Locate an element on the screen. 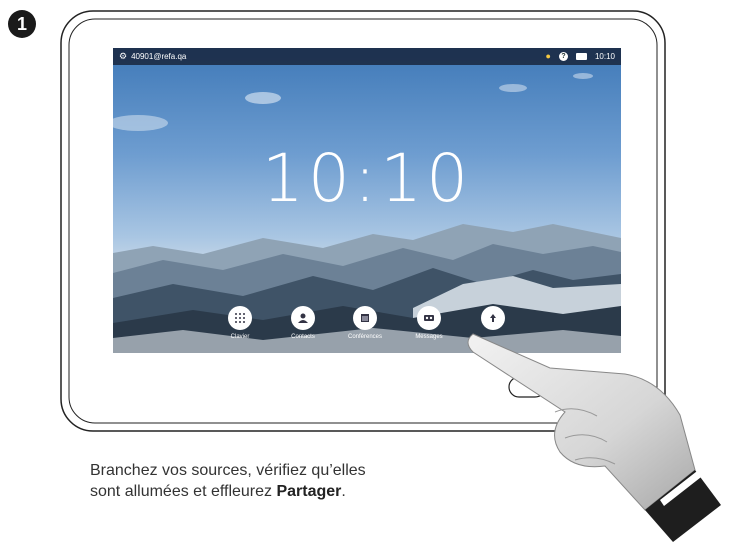 The width and height of the screenshot is (731, 546). contacts-button-label: Contacts is located at coordinates (303, 337).